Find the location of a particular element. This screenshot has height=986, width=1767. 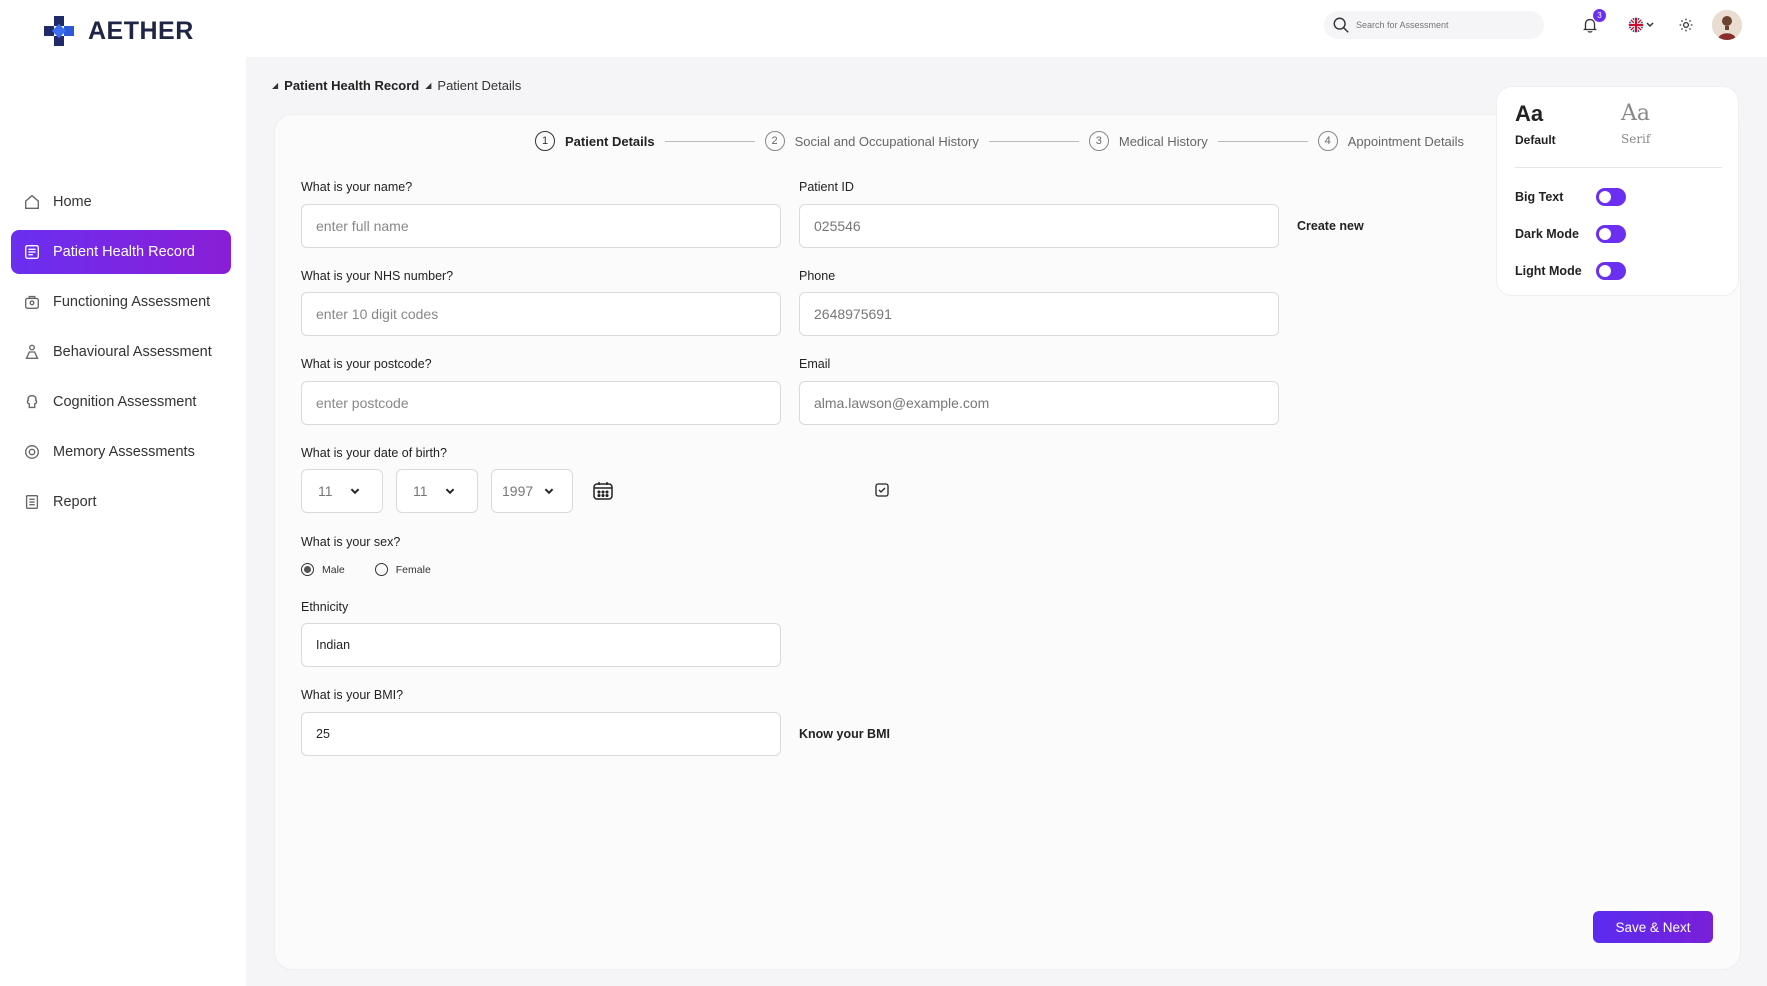

nhs-label: What is your NHS number? is located at coordinates (377, 276).